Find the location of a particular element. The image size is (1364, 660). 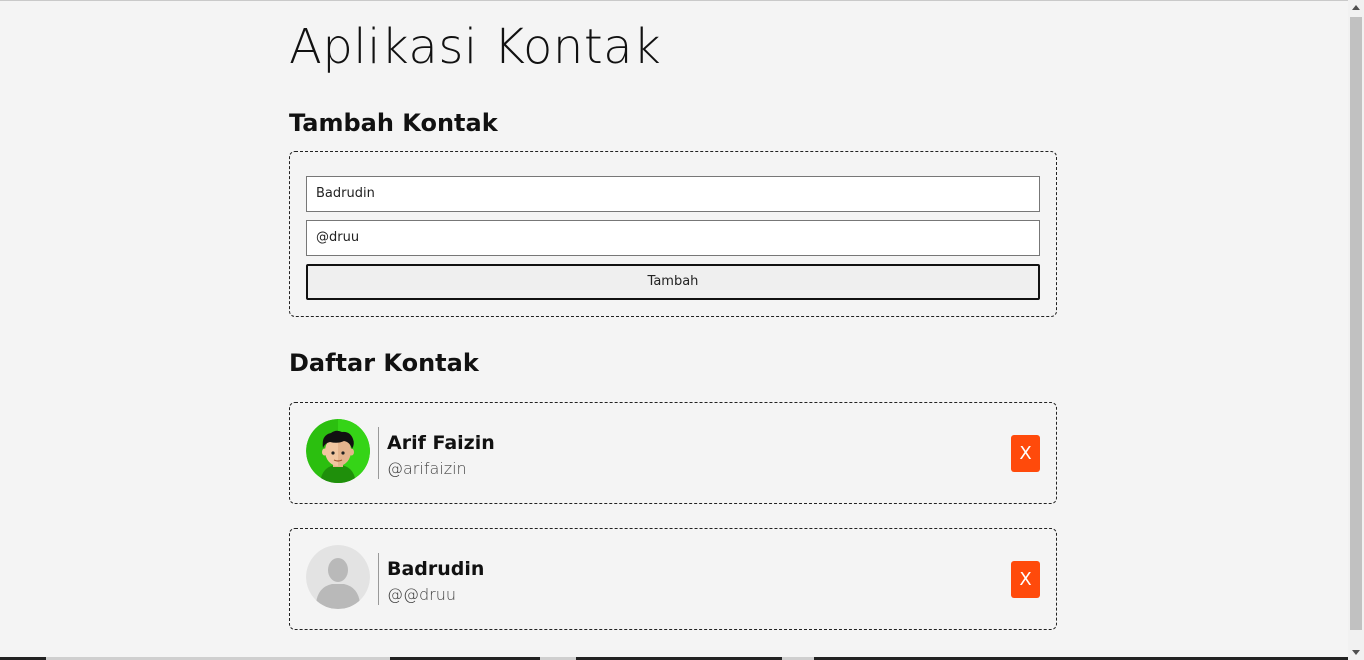

default-person-avatar is located at coordinates (338, 577).